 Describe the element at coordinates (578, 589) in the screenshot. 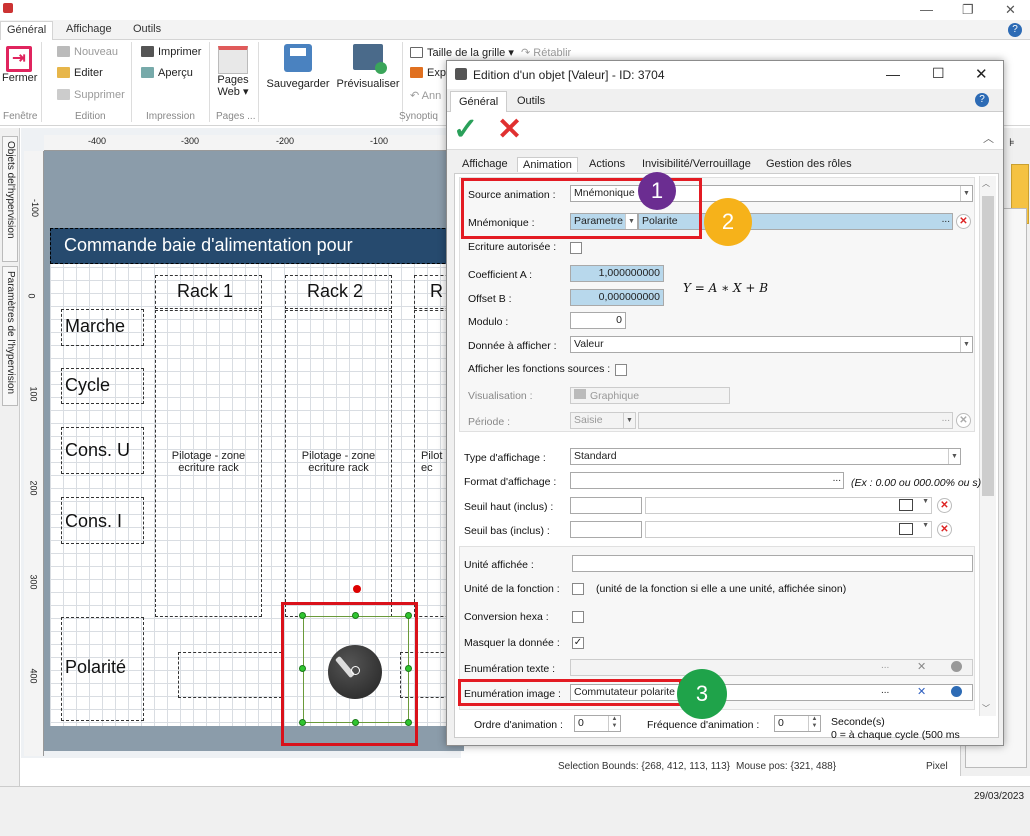

I see `unite-fonction-checkbox` at that location.